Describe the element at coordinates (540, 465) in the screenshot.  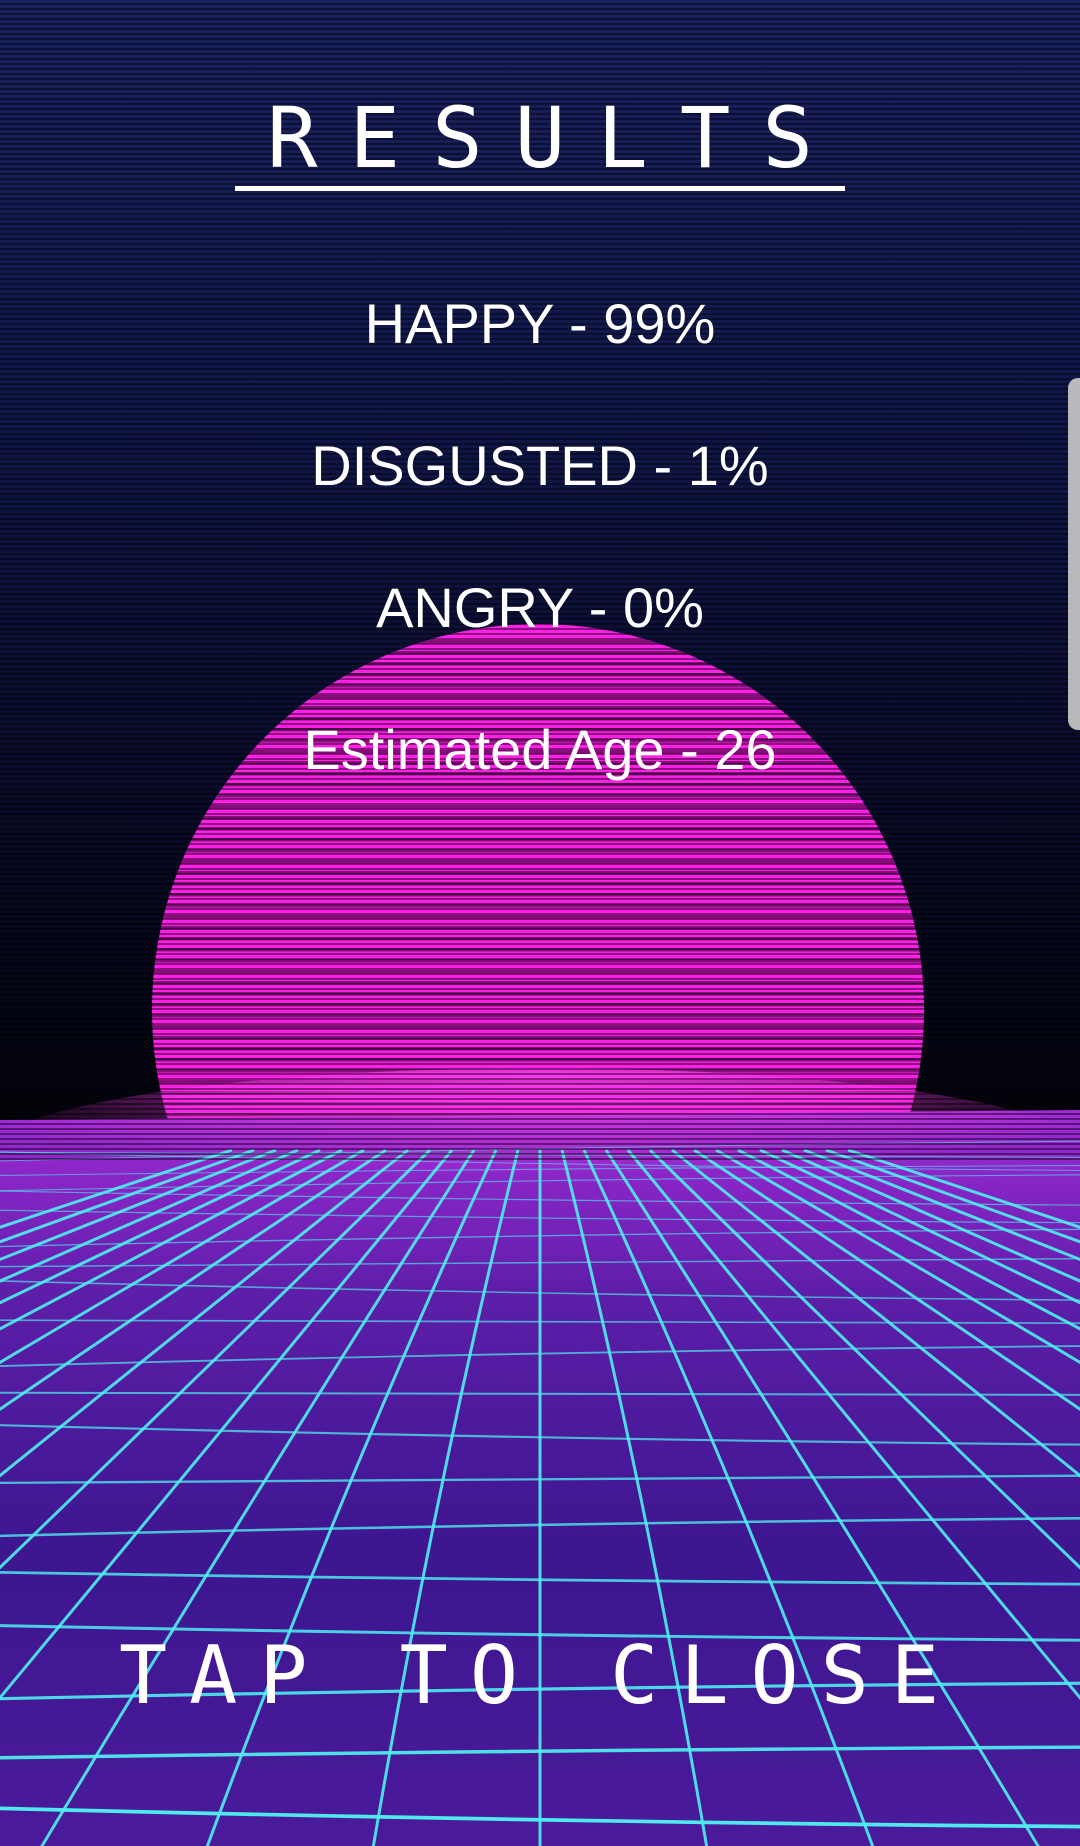
I see `result-disgusted: DISGUSTED - 1%` at that location.